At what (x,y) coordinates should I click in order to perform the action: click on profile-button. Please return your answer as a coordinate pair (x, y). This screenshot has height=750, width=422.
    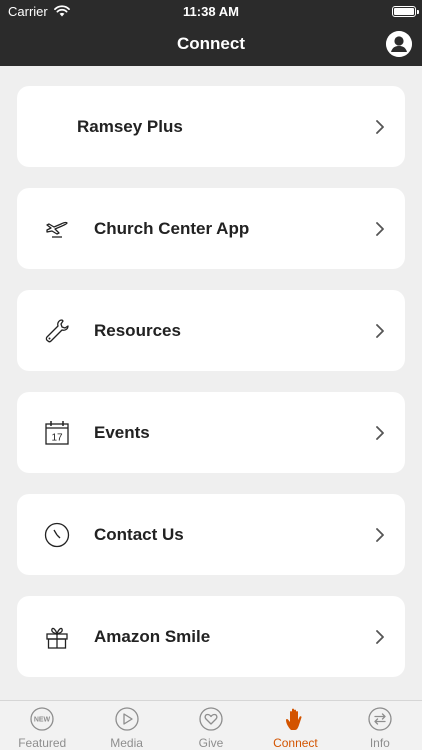
    Looking at the image, I should click on (399, 44).